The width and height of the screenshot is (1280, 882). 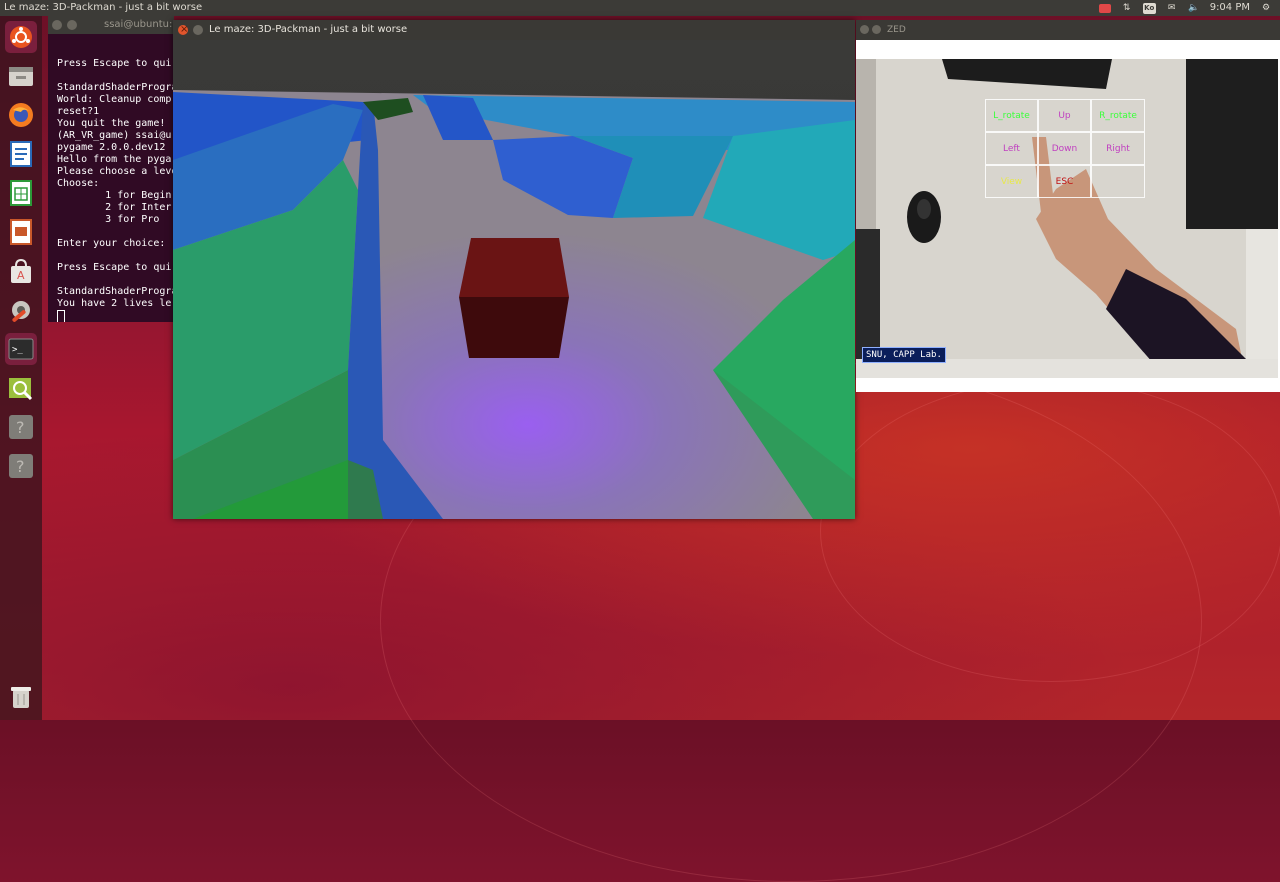 I want to click on terminal-titlebar: ssai@ubuntu:, so click(x=111, y=25).